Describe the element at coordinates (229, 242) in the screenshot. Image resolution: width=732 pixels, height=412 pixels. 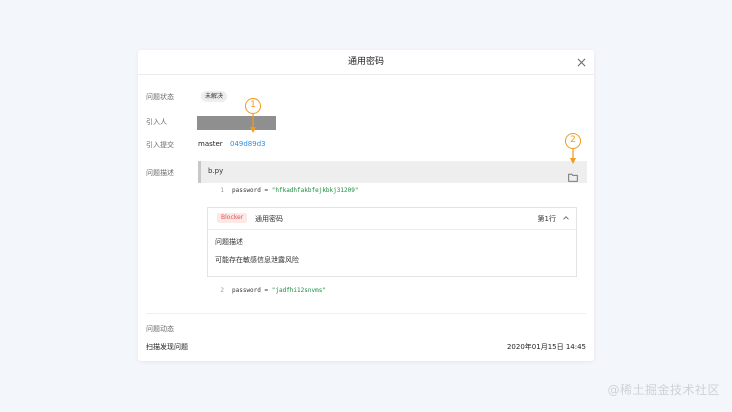
I see `issue-desc-title: 问题描述` at that location.